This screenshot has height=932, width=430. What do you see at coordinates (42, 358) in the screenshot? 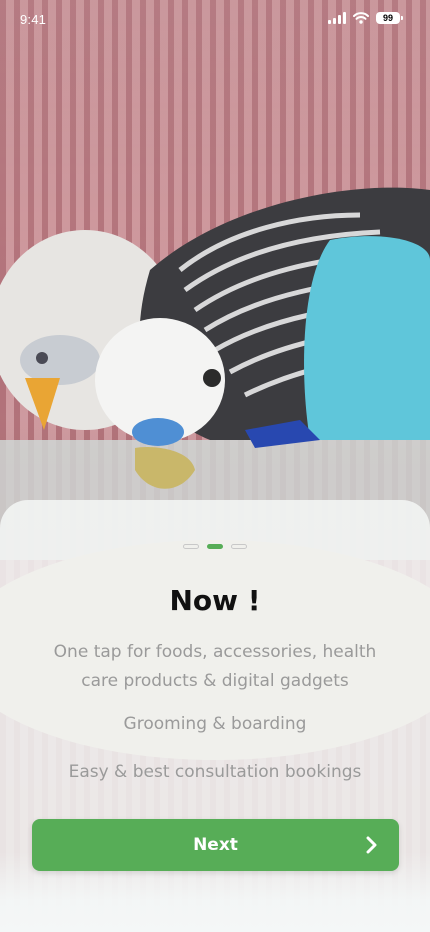
I see `left-bird-eye` at bounding box center [42, 358].